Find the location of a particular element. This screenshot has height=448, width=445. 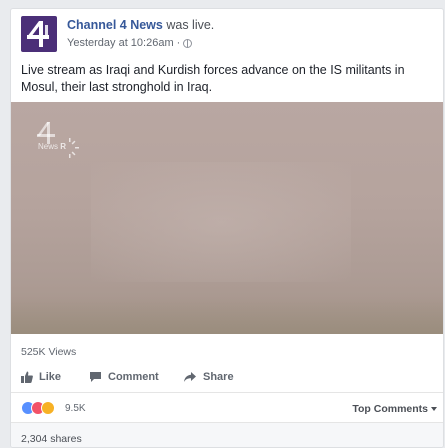

chevron-down-icon is located at coordinates (434, 409).